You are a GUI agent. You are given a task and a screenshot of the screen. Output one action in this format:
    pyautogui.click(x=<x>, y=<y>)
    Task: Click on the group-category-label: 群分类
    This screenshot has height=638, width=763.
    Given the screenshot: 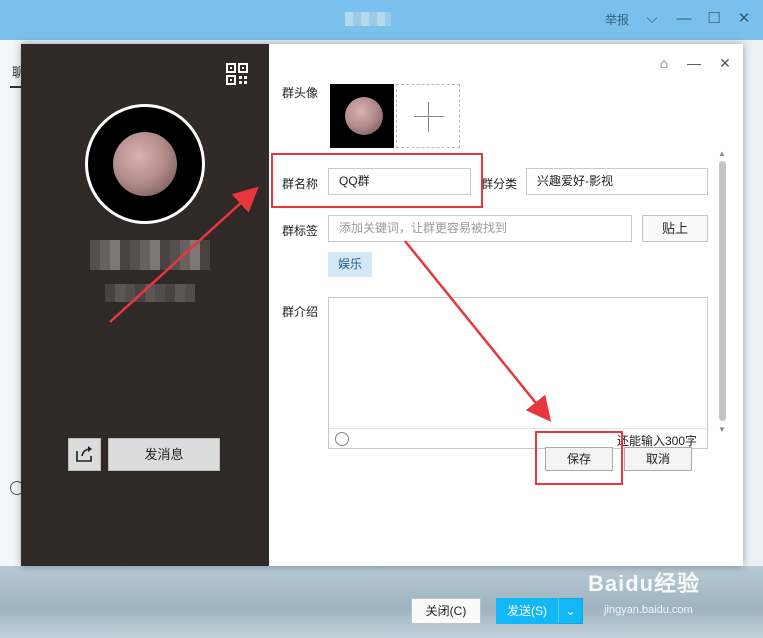 What is the action you would take?
    pyautogui.click(x=499, y=184)
    